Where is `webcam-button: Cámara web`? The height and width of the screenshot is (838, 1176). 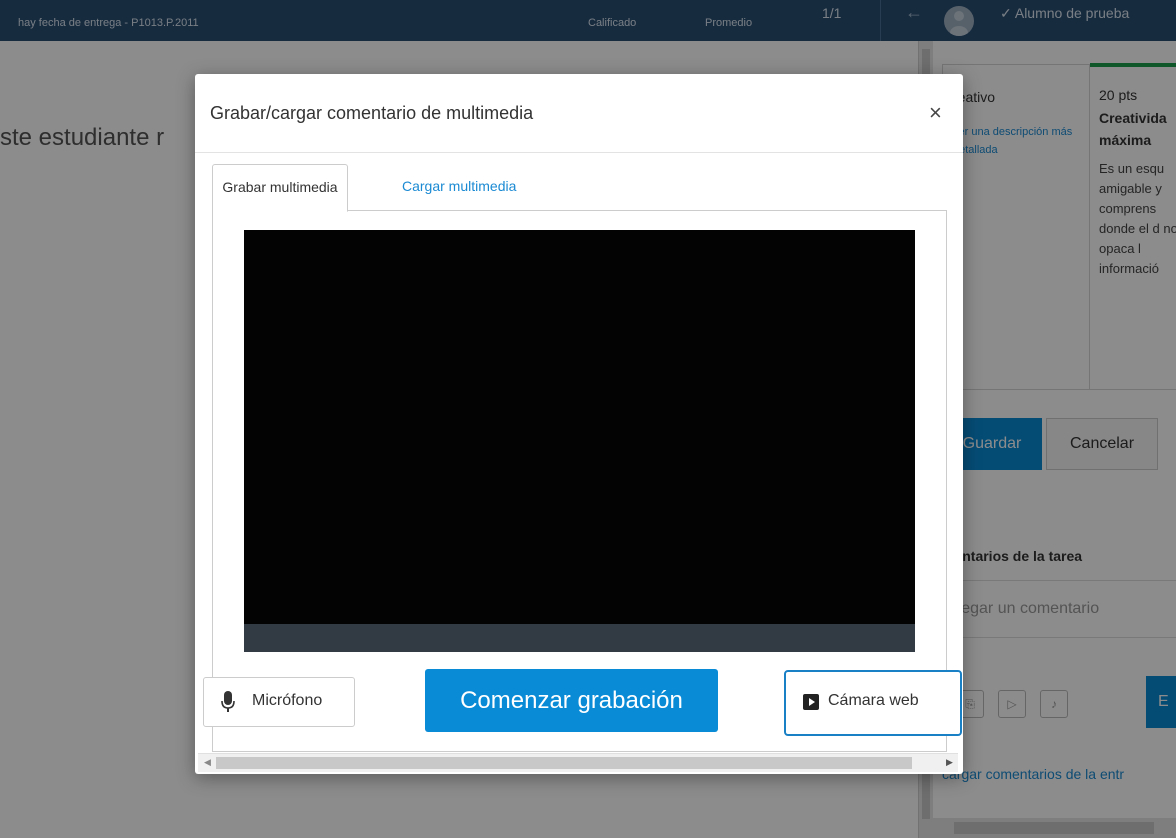
webcam-button: Cámara web is located at coordinates (873, 703).